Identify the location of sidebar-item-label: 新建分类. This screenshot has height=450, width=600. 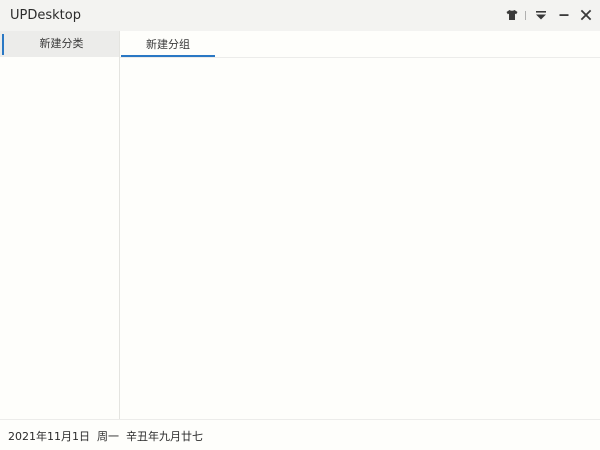
(61, 43).